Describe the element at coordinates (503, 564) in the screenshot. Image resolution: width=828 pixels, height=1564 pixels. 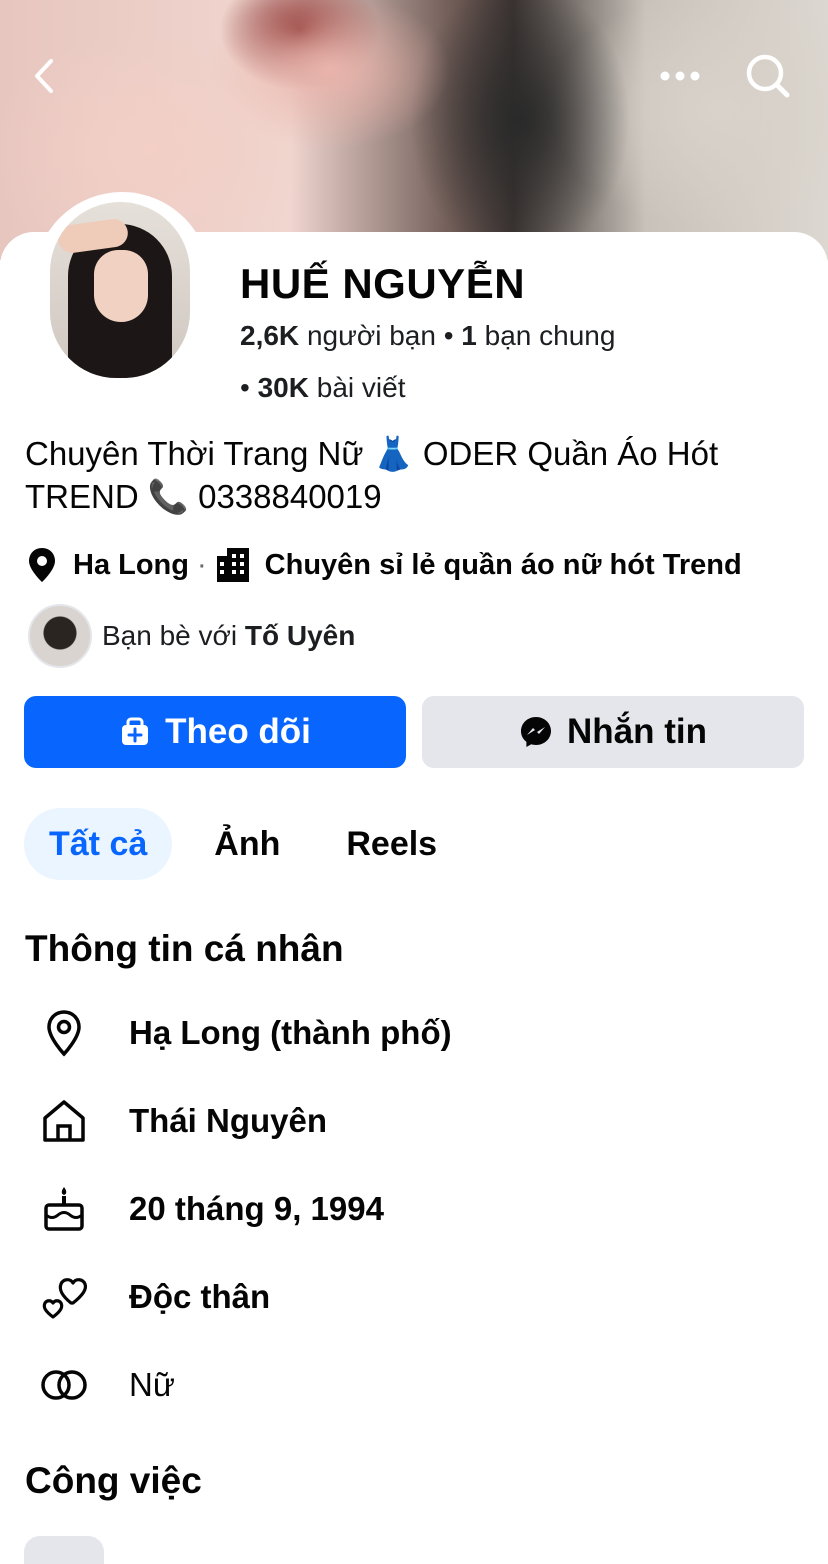
I see `meta-business: Chuyên sỉ lẻ quần áo nữ hót Trend` at that location.